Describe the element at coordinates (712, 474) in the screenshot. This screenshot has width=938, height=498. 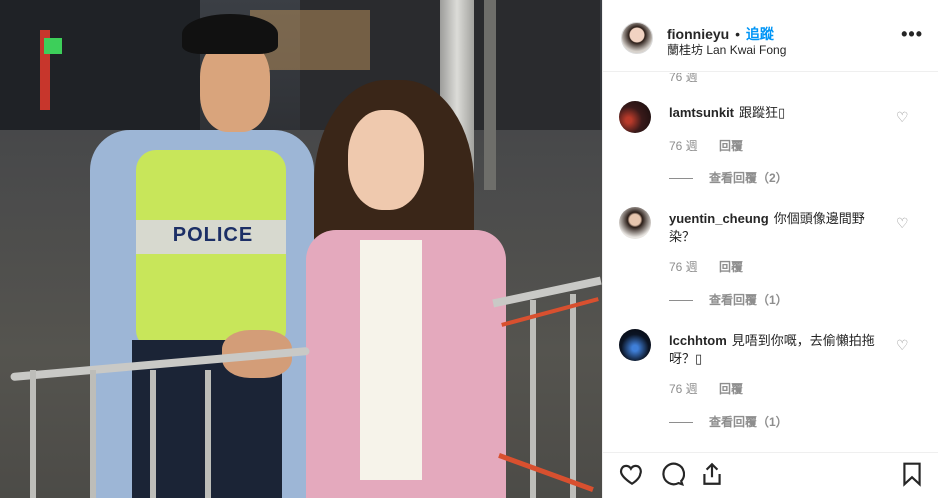
I see `share-icon` at that location.